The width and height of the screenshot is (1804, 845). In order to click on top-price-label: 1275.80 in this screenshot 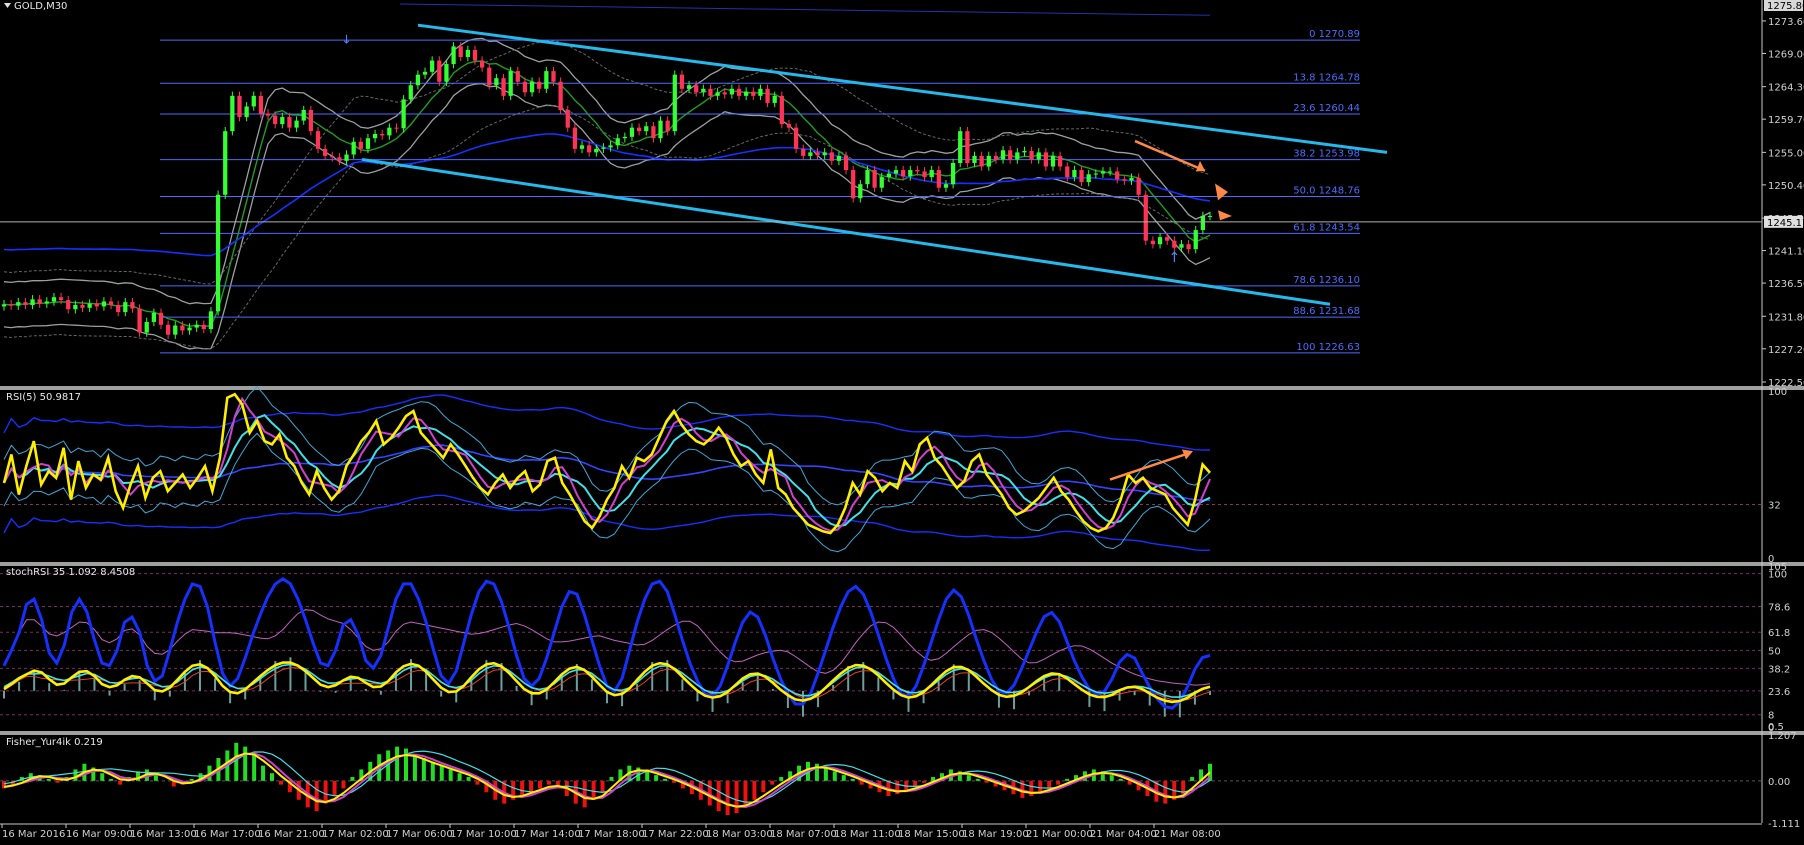, I will do `click(1785, 6)`.